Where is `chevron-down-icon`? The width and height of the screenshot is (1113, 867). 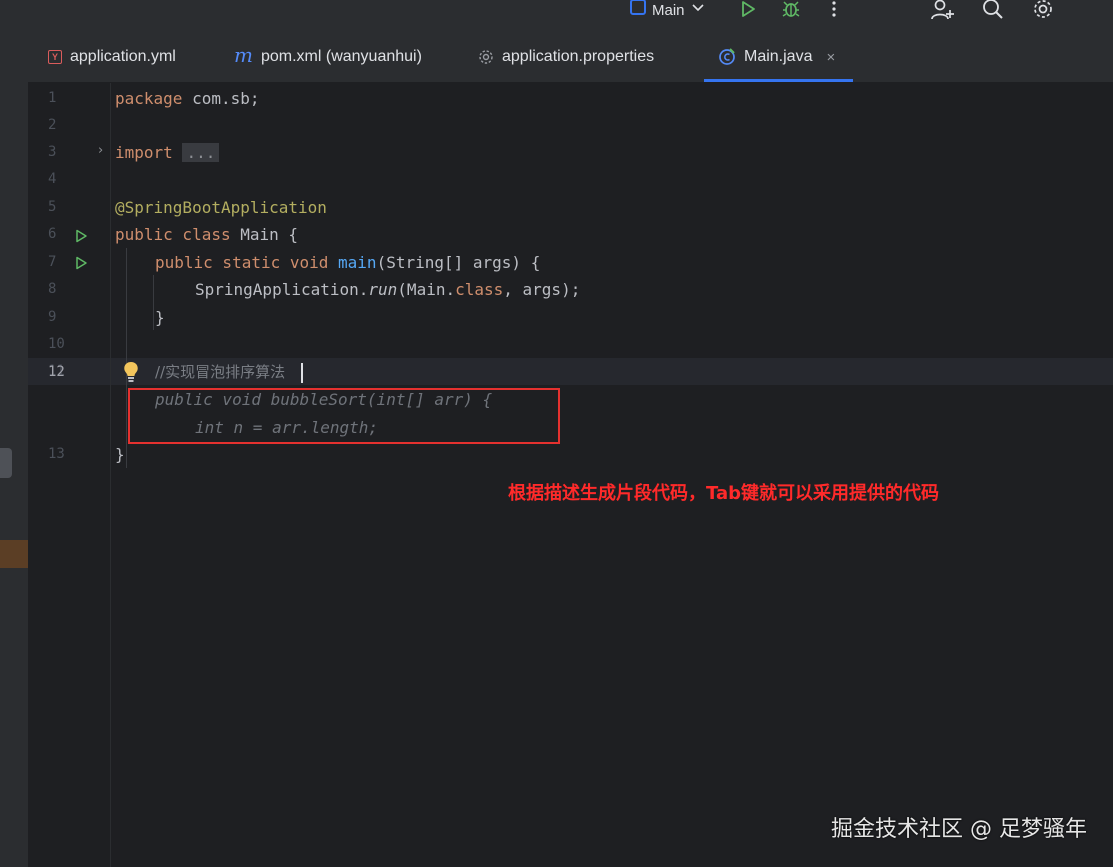
chevron-down-icon is located at coordinates (697, 8).